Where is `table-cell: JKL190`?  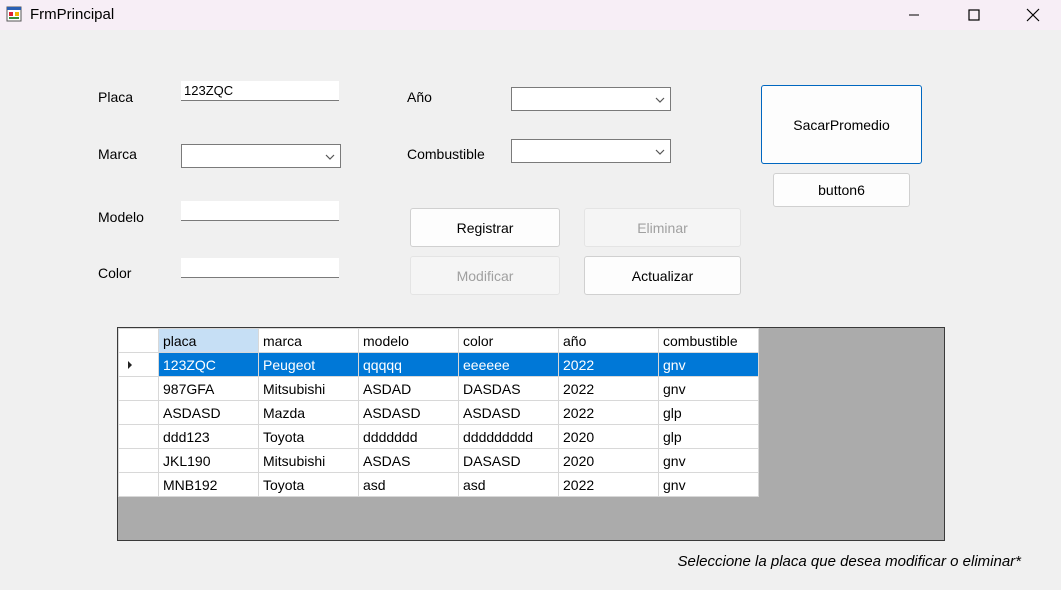
table-cell: JKL190 is located at coordinates (208, 460).